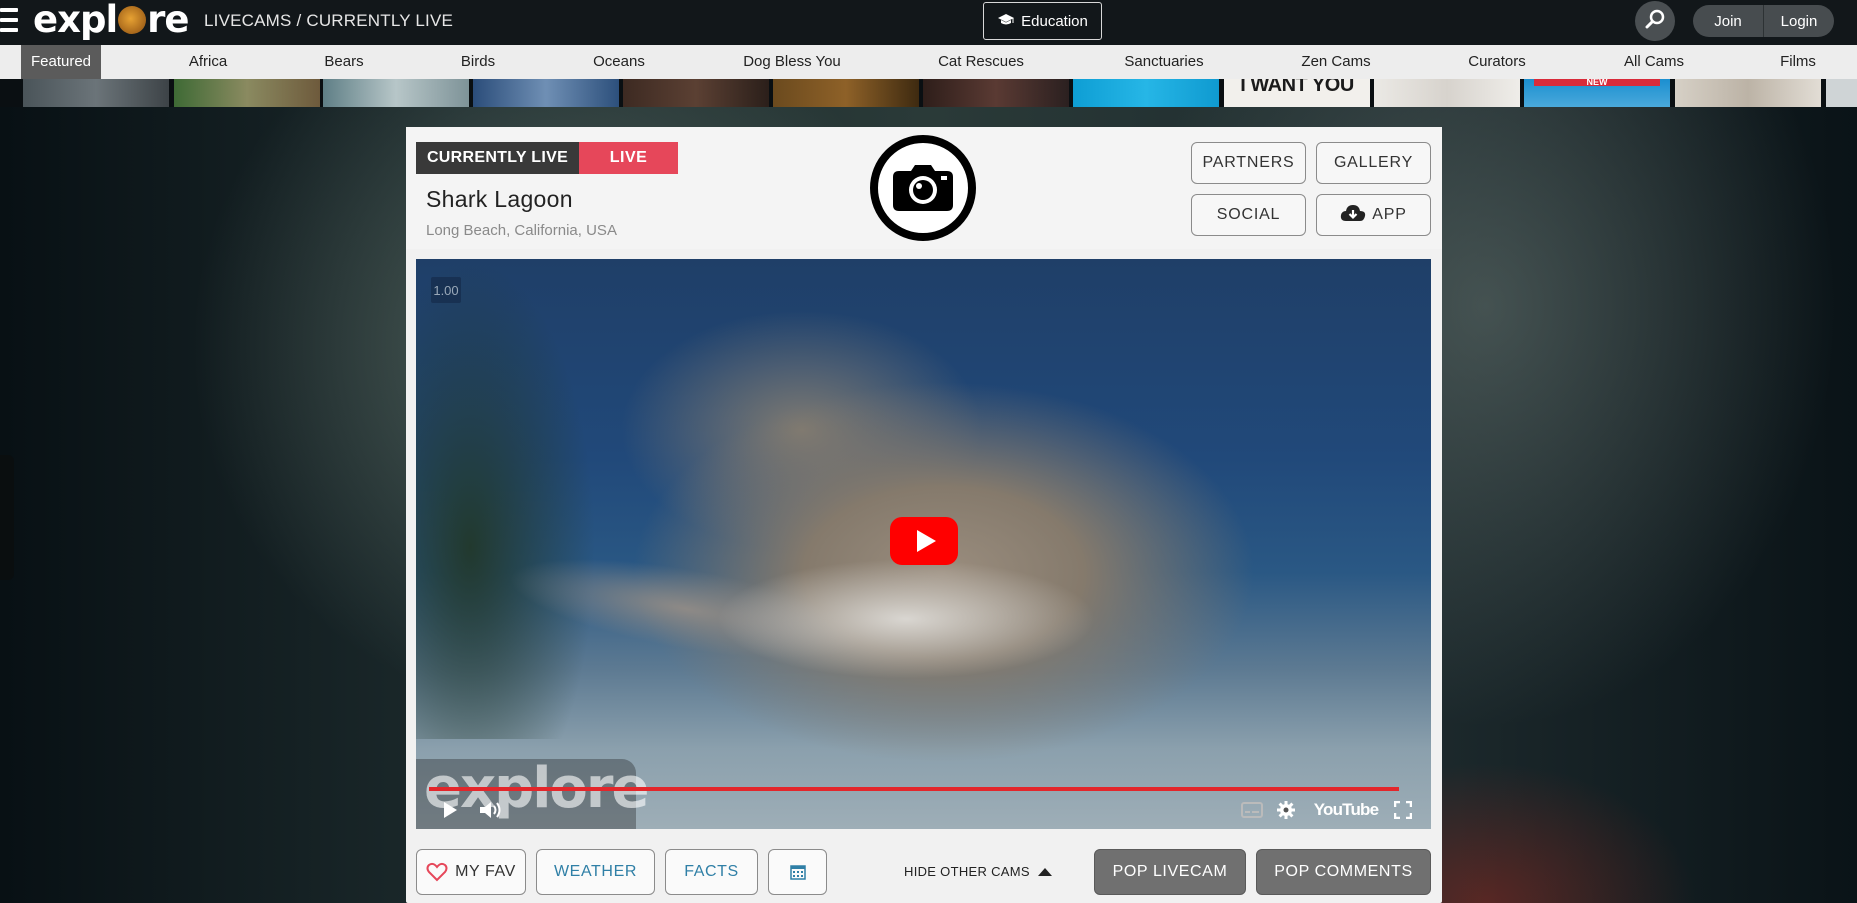 The image size is (1857, 903). Describe the element at coordinates (499, 199) in the screenshot. I see `cam-title: Shark Lagoon` at that location.